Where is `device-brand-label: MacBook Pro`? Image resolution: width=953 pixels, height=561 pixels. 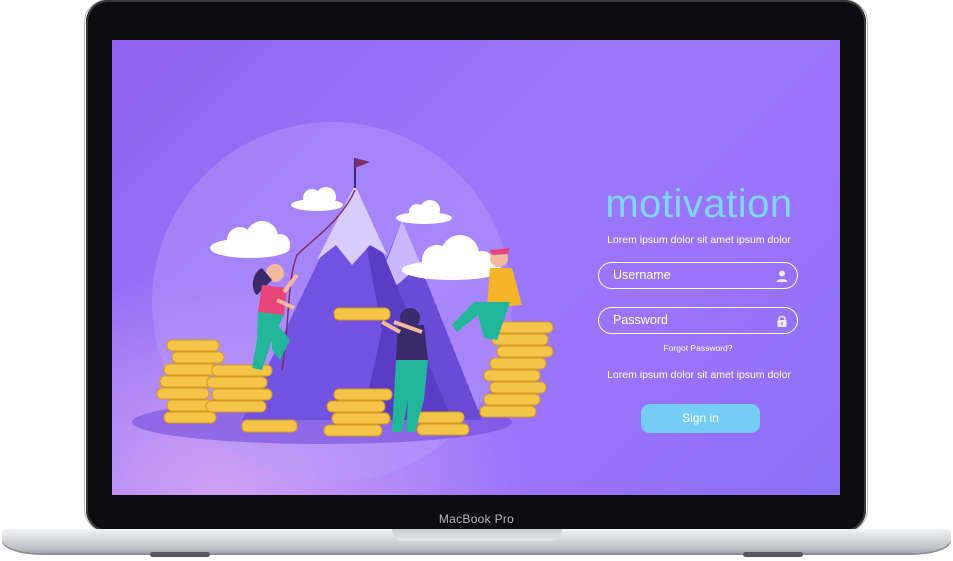
device-brand-label: MacBook Pro is located at coordinates (476, 519).